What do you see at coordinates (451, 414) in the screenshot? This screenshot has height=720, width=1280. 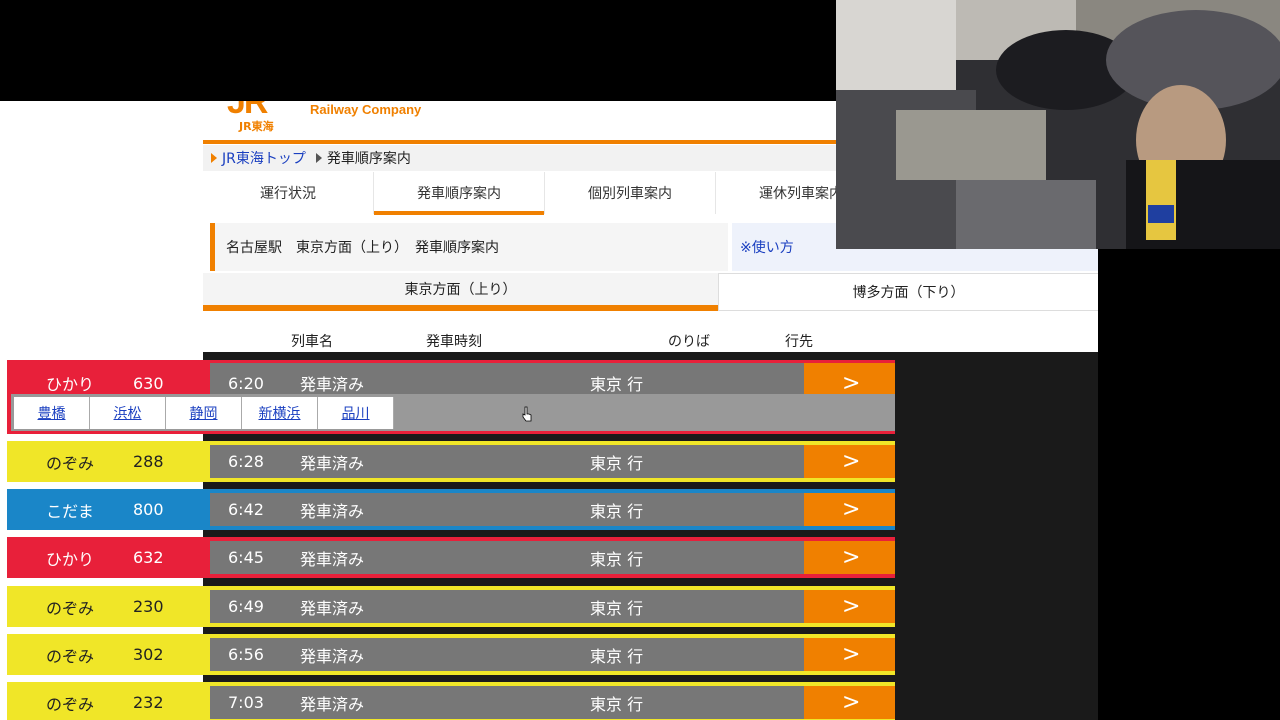 I see `stop-list: 豊橋 浜松 静岡 新横浜 品川` at bounding box center [451, 414].